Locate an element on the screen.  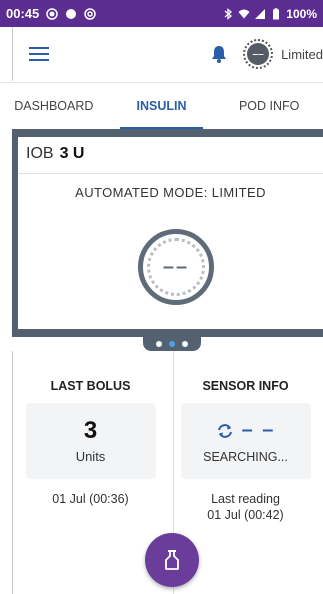
automated-mode-title: AUTOMATED MODE: LIMITED is located at coordinates (170, 192).